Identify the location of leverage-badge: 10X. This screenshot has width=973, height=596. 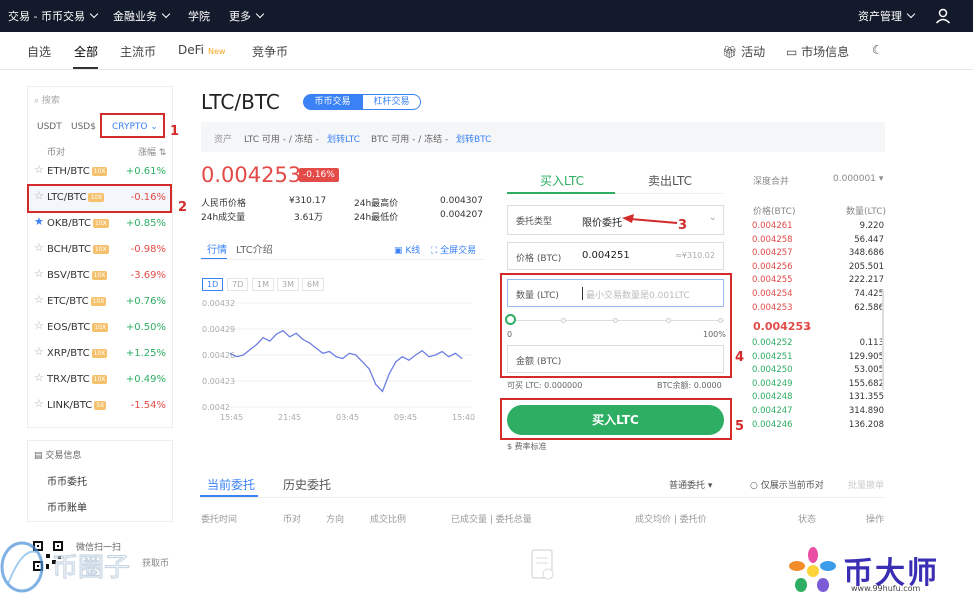
(101, 223).